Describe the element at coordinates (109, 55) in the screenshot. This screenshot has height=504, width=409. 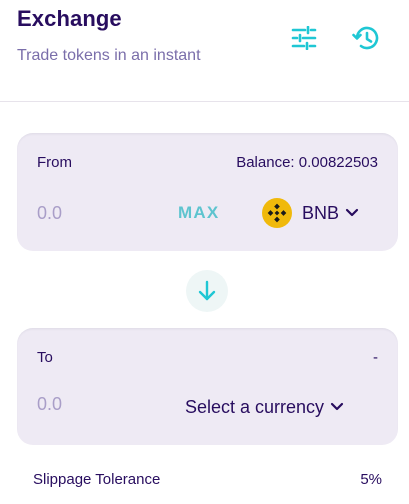
I see `page-subtitle: Trade tokens in an instant` at that location.